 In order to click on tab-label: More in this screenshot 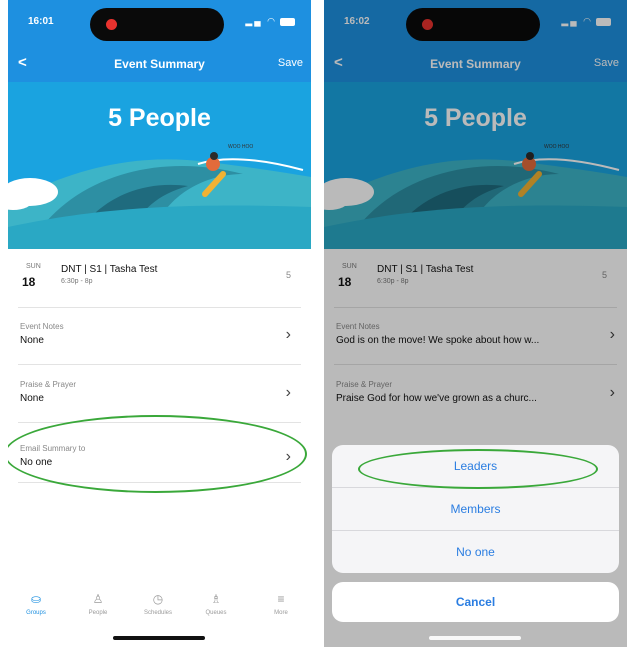, I will do `click(281, 613)`.